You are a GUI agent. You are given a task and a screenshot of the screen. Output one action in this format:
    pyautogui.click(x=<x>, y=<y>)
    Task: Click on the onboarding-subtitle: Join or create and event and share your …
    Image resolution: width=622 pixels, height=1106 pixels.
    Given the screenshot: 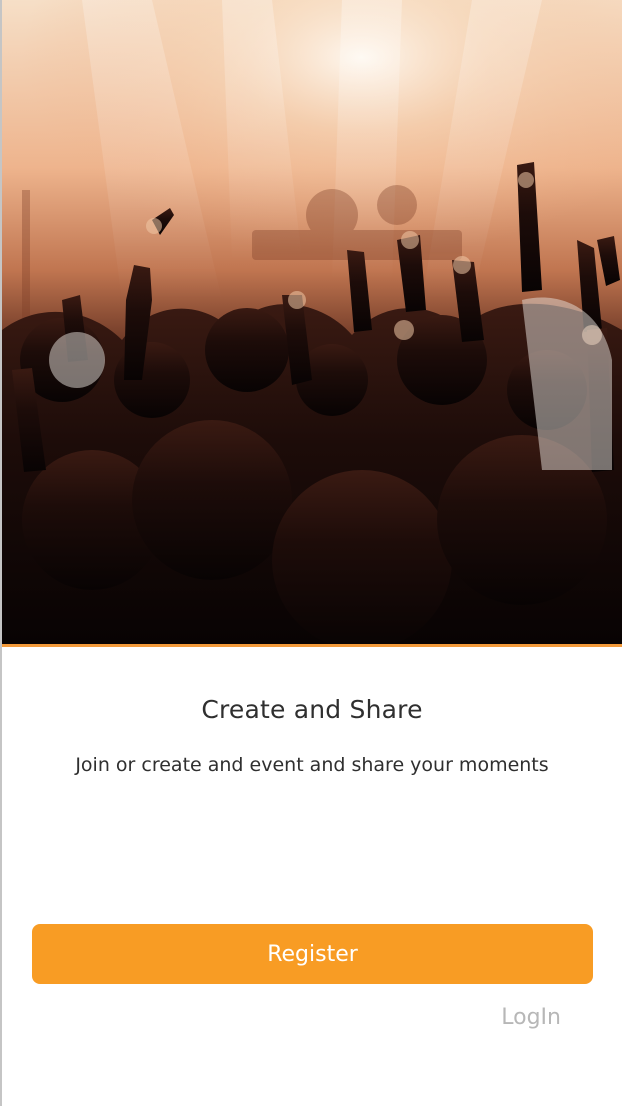 What is the action you would take?
    pyautogui.click(x=312, y=765)
    